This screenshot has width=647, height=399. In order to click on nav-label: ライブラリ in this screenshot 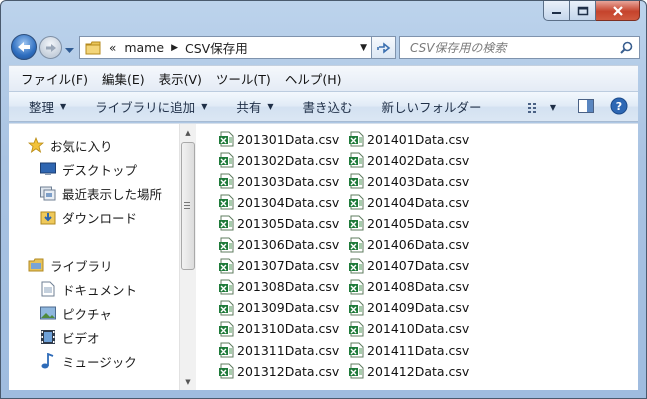, I will do `click(81, 266)`.